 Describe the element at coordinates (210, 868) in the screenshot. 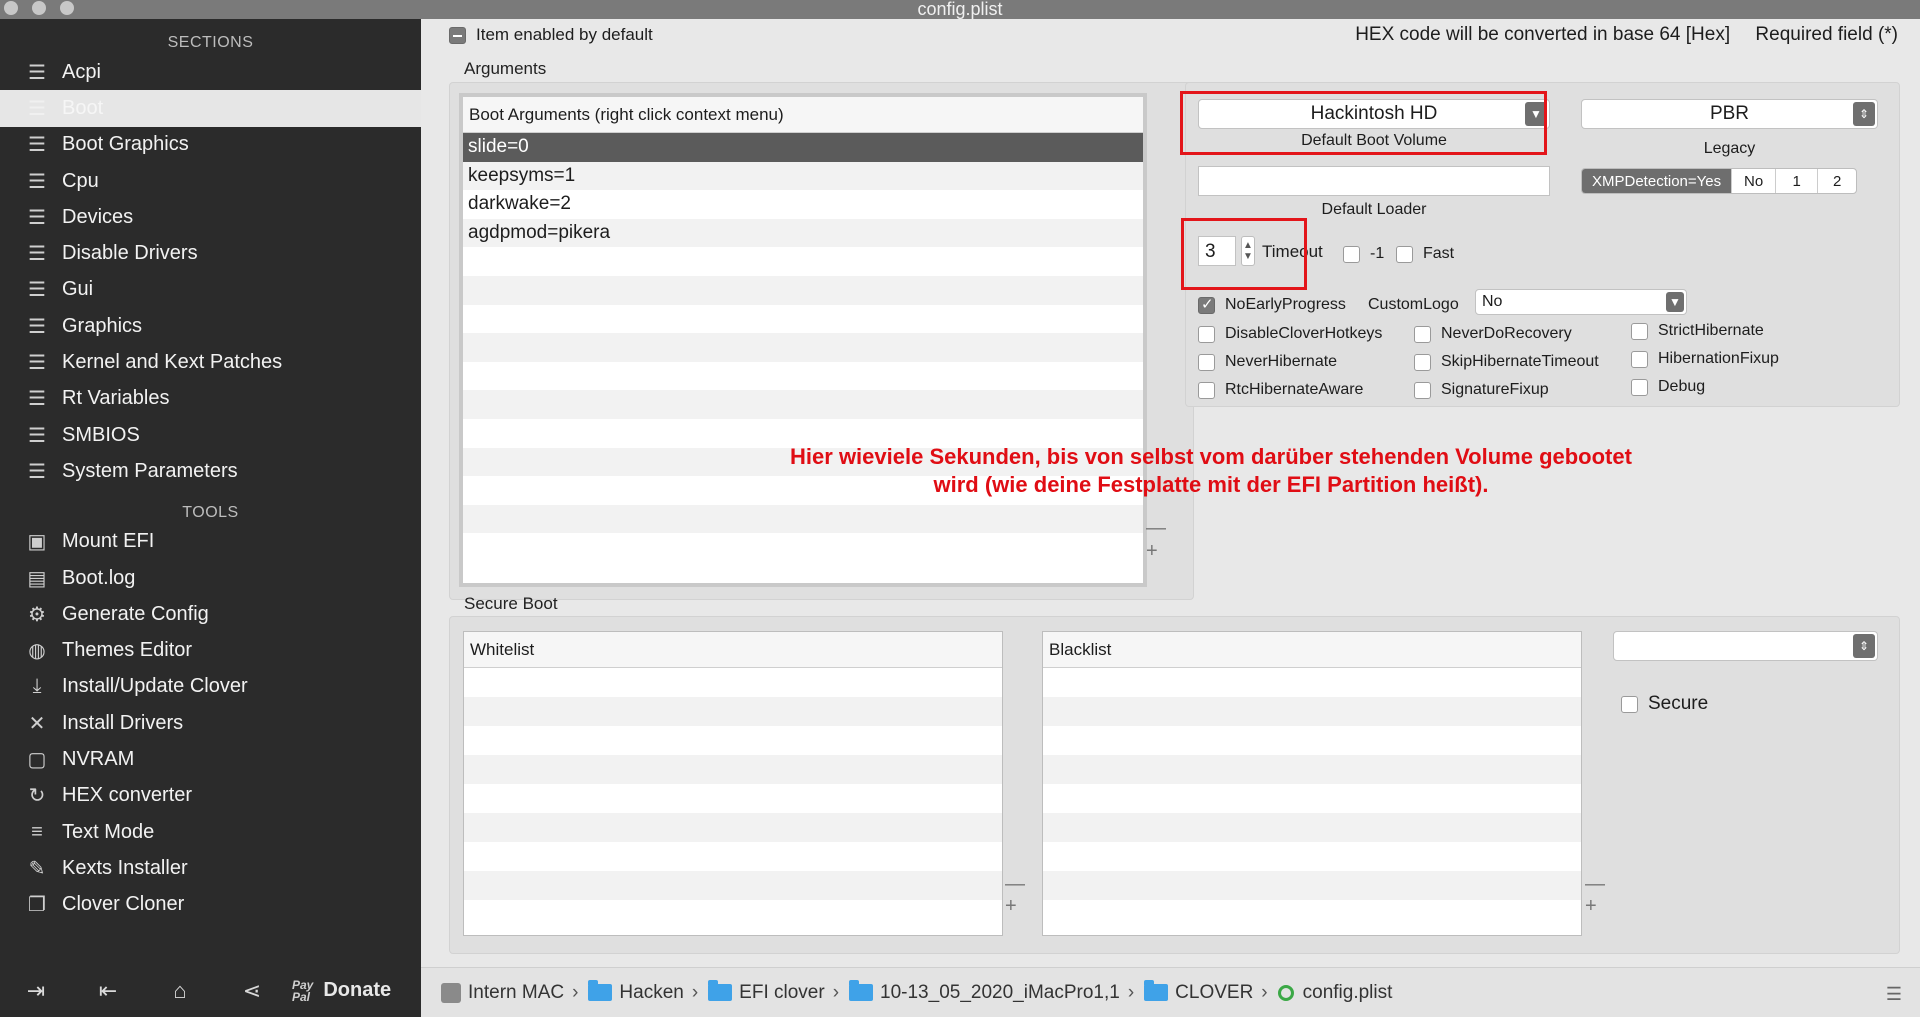

I see `sidebar-item-kexts-installer: ✎ Kexts Installer` at that location.